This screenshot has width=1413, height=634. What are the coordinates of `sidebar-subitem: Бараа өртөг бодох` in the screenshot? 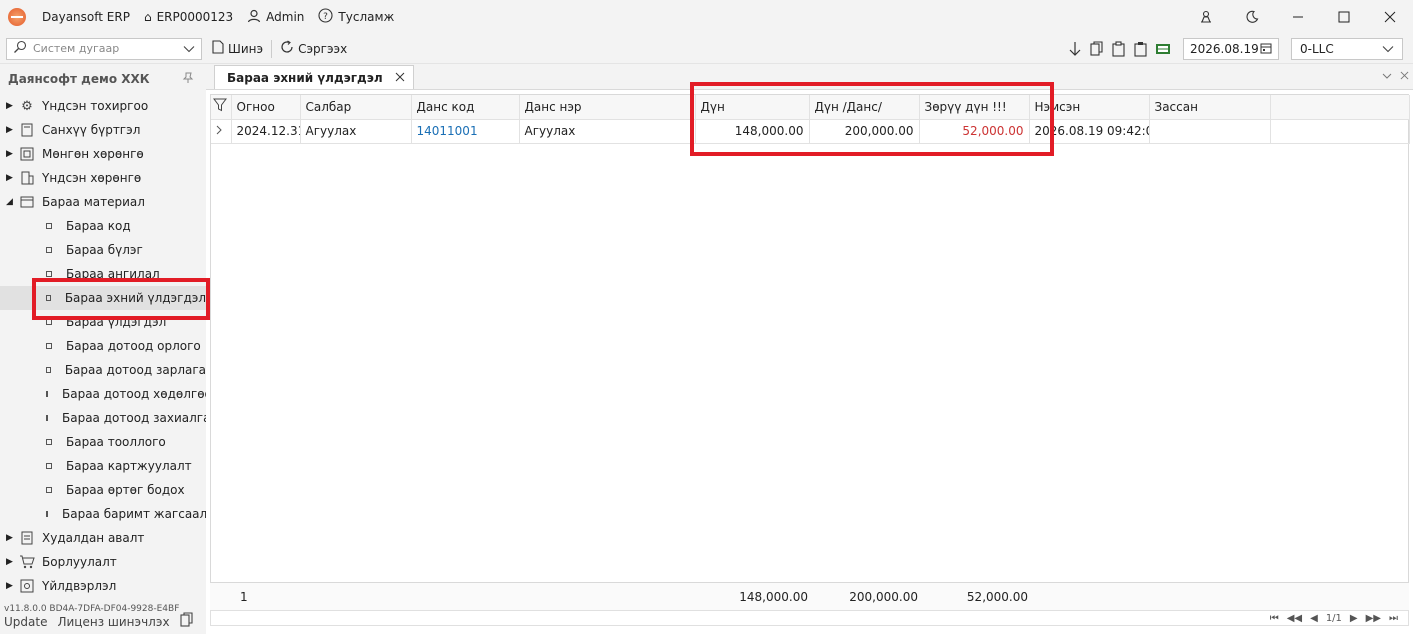 It's located at (103, 490).